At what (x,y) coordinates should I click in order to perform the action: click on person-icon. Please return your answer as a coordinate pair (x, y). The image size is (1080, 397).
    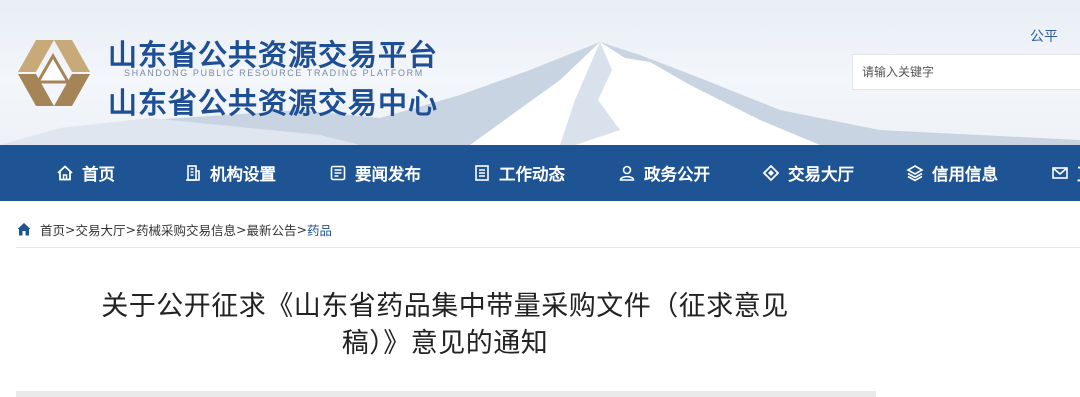
    Looking at the image, I should click on (627, 173).